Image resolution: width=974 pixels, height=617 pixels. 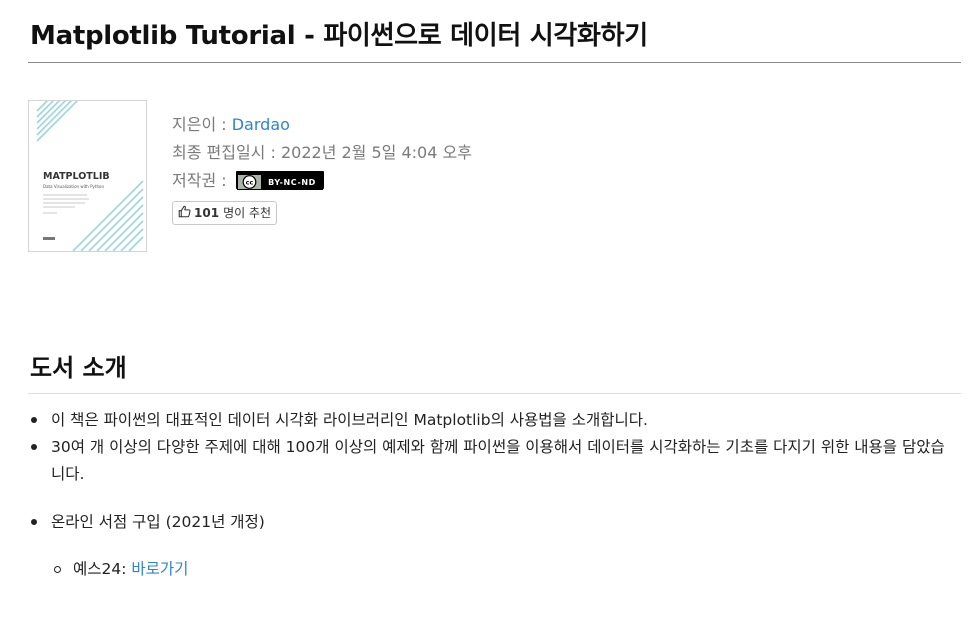 I want to click on recommend-count: 101, so click(x=207, y=213).